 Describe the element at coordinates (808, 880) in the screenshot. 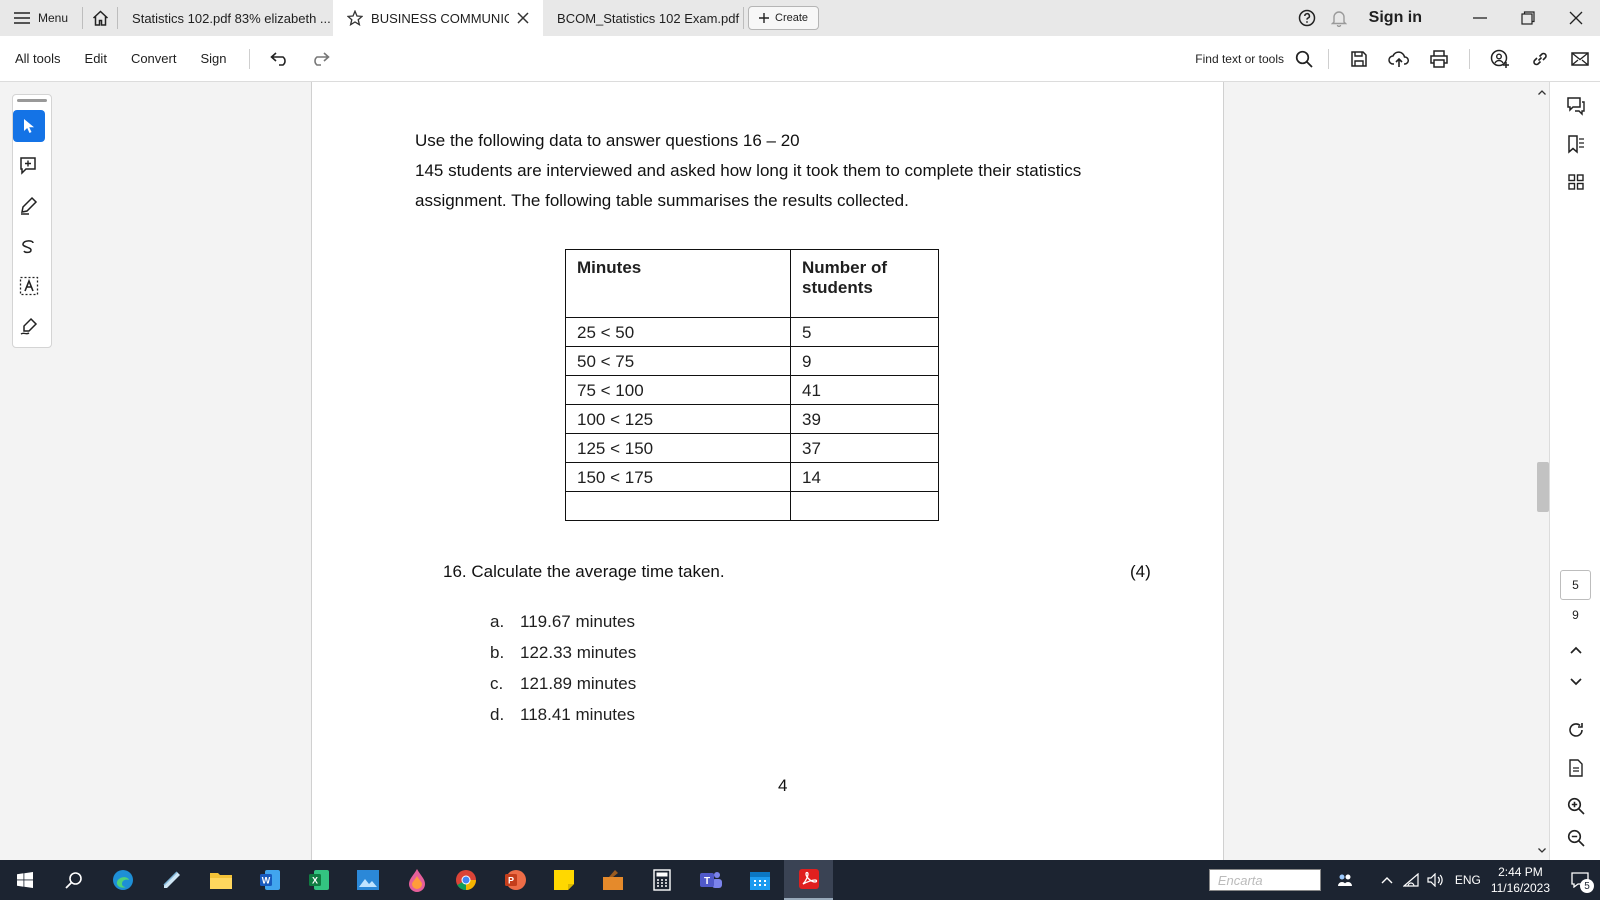

I see `acrobat-app-icon` at that location.